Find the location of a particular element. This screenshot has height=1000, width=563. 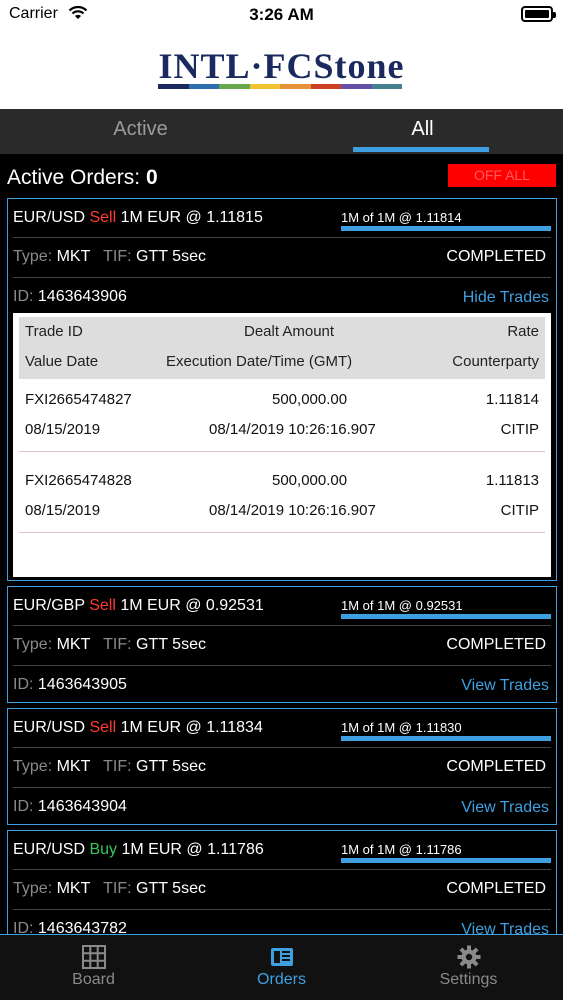

brand-logo: INTL·FCStone is located at coordinates (281, 66).